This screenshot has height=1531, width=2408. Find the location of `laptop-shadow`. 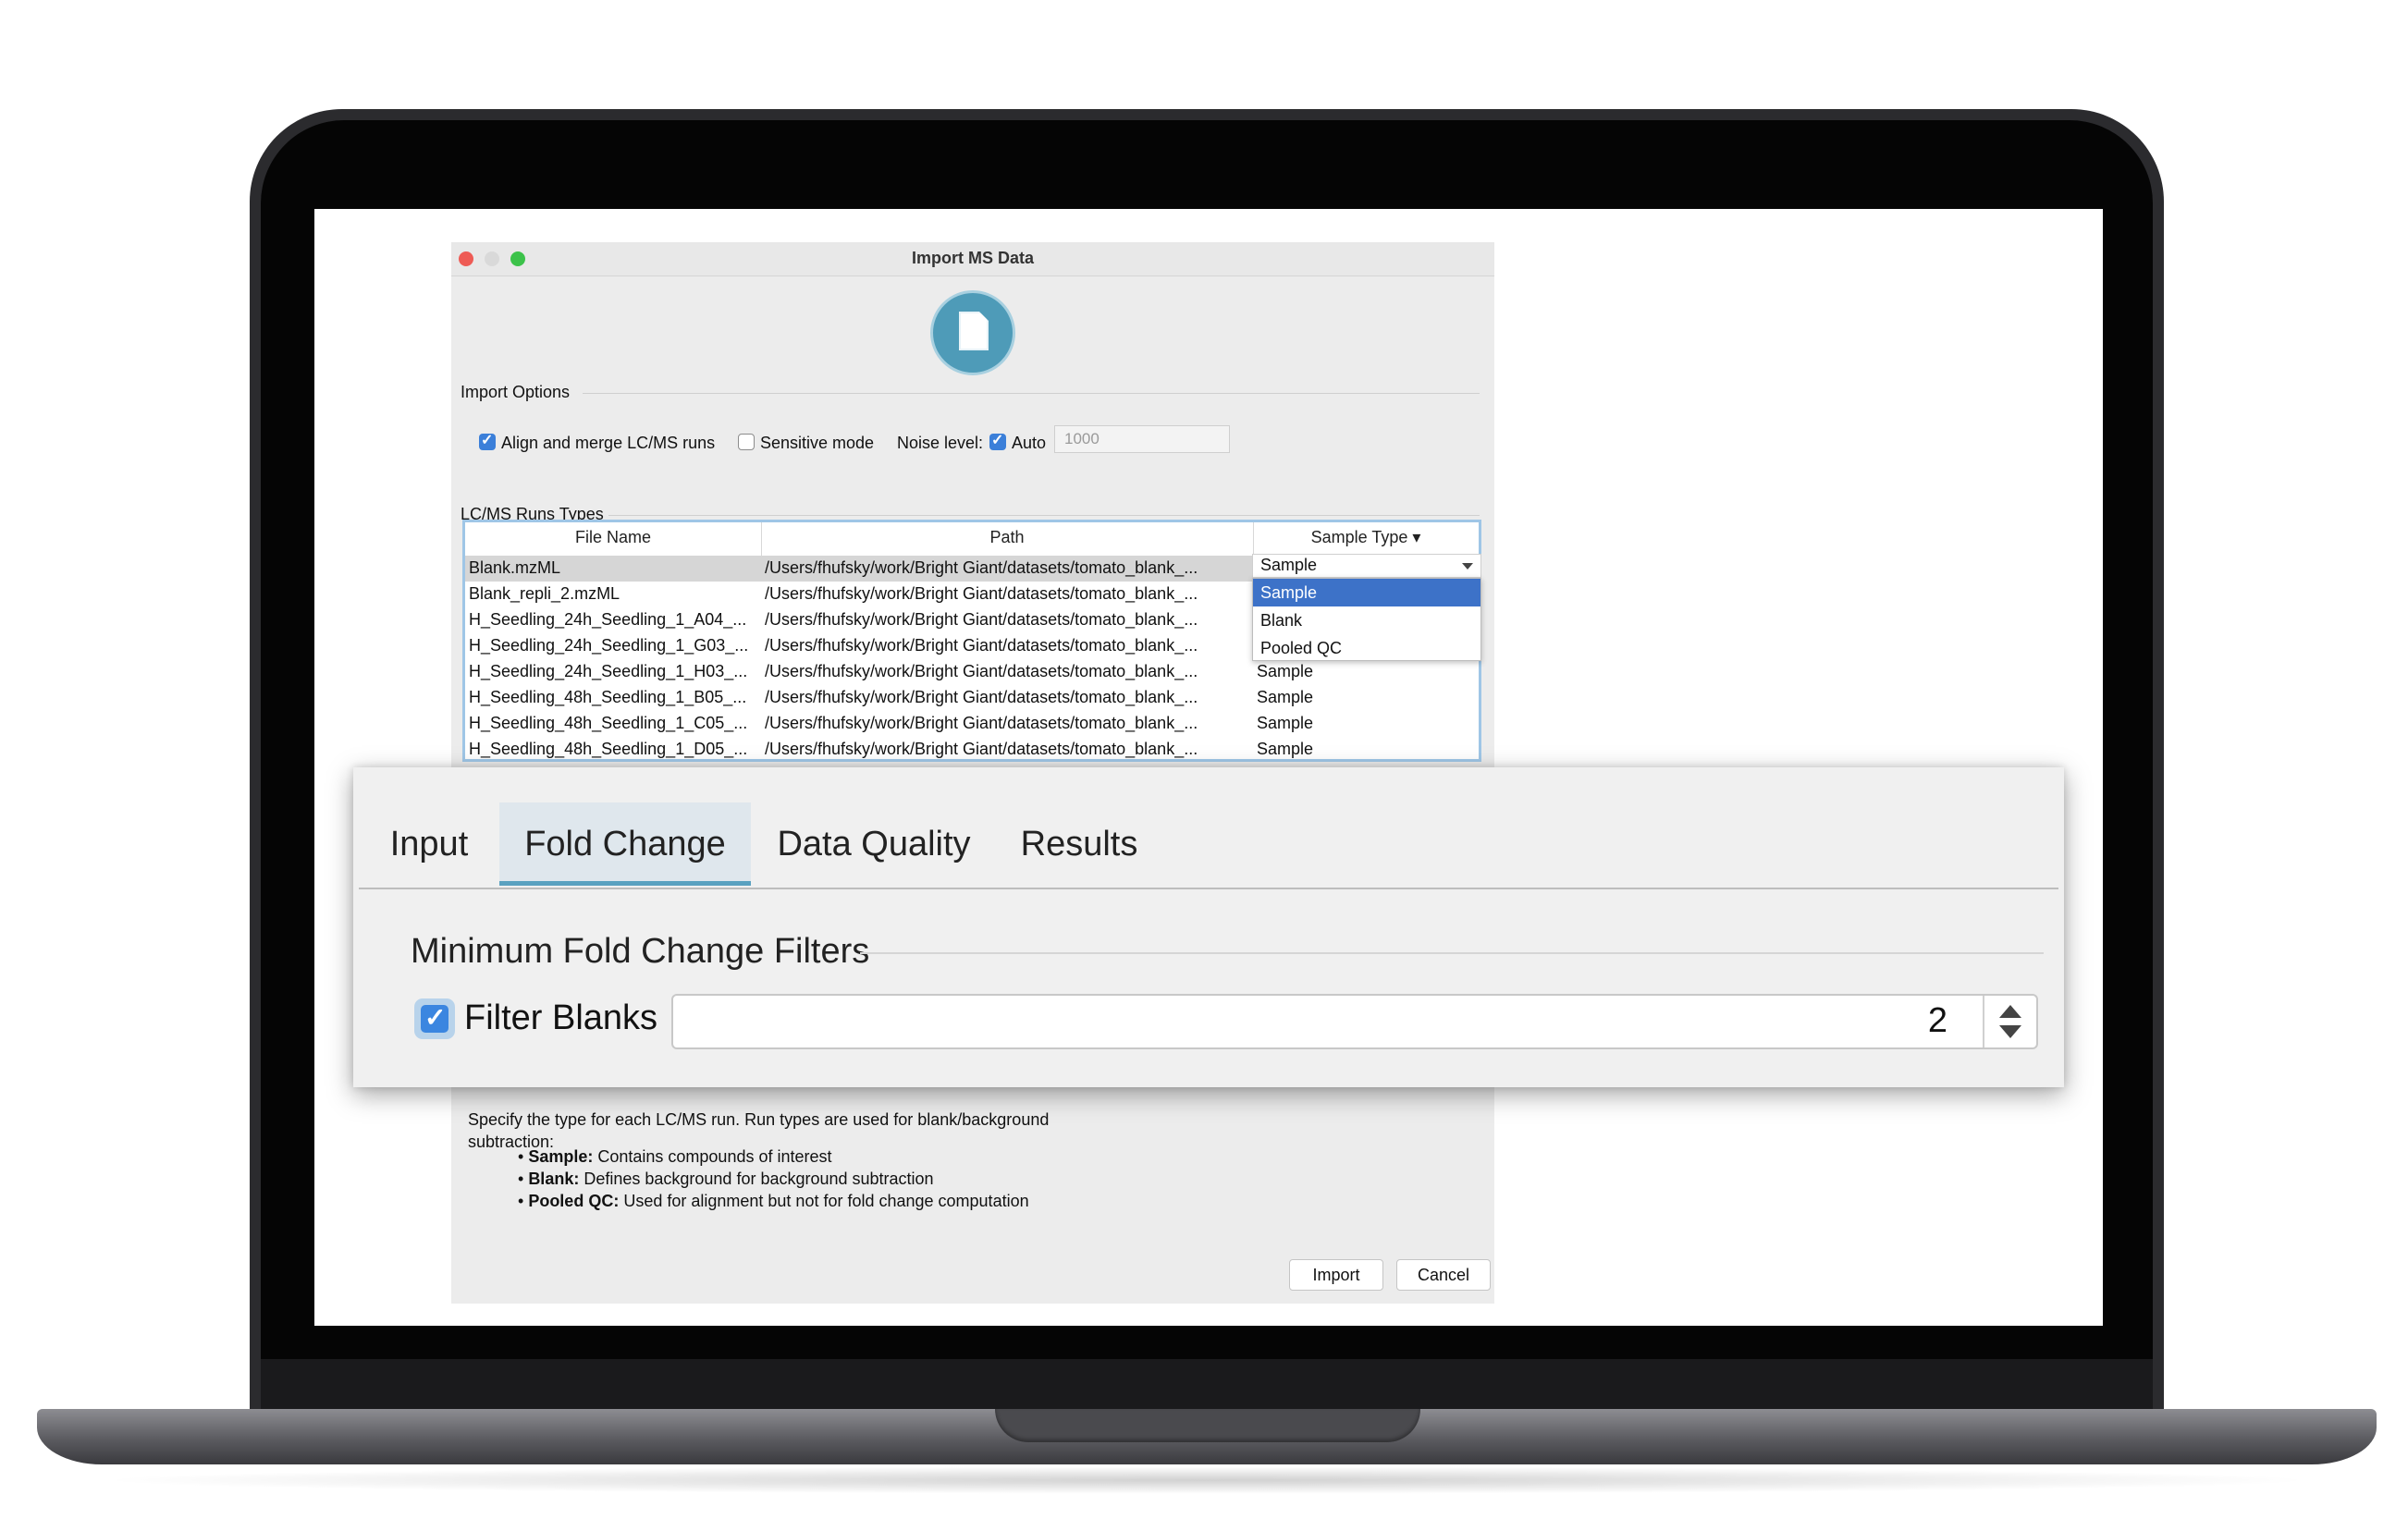

laptop-shadow is located at coordinates (1206, 1480).